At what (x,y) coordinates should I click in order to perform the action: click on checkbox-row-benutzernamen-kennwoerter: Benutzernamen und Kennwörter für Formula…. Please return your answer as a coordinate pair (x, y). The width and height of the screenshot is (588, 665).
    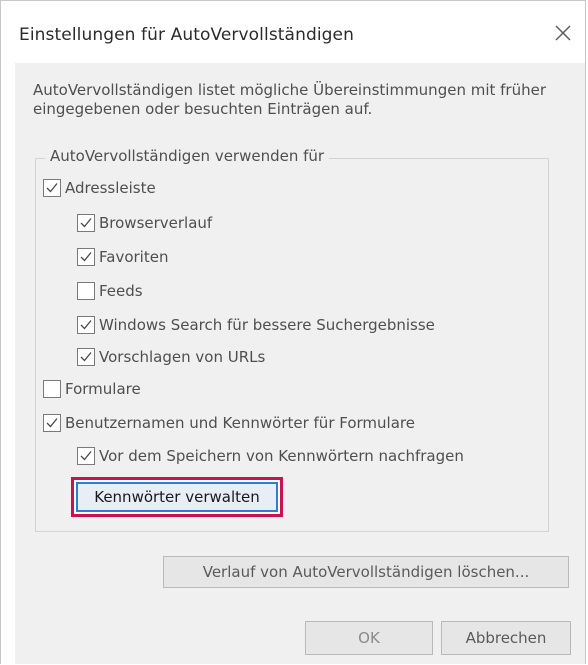
    Looking at the image, I should click on (229, 423).